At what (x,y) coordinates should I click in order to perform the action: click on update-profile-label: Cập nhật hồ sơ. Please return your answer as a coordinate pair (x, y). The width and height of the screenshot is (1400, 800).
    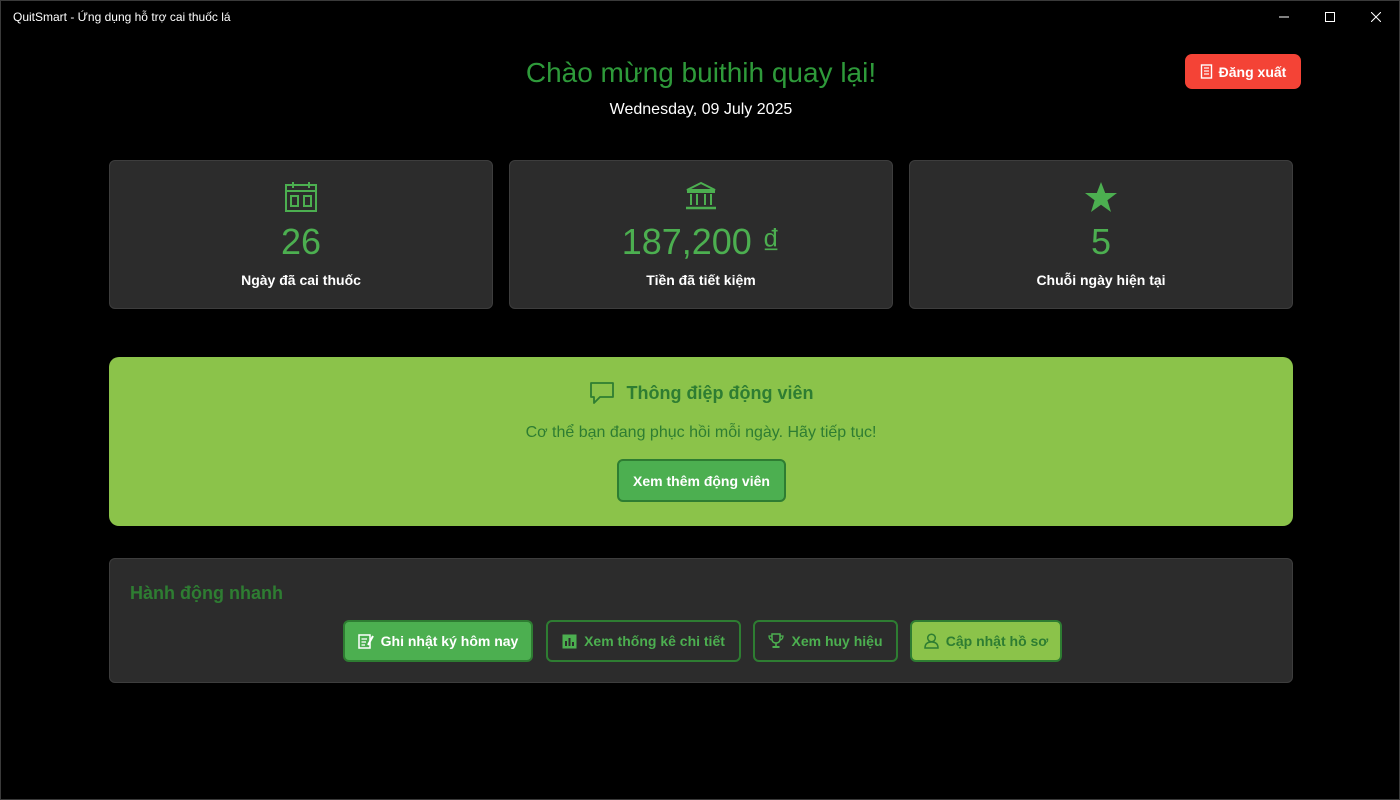
    Looking at the image, I should click on (997, 641).